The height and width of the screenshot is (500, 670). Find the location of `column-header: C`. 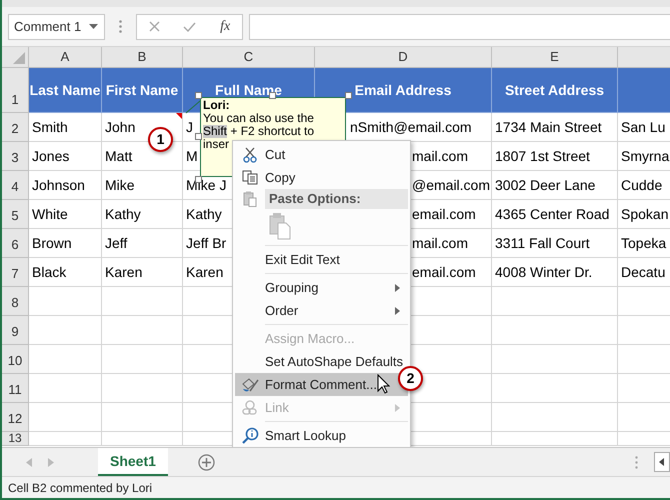

column-header: C is located at coordinates (249, 57).